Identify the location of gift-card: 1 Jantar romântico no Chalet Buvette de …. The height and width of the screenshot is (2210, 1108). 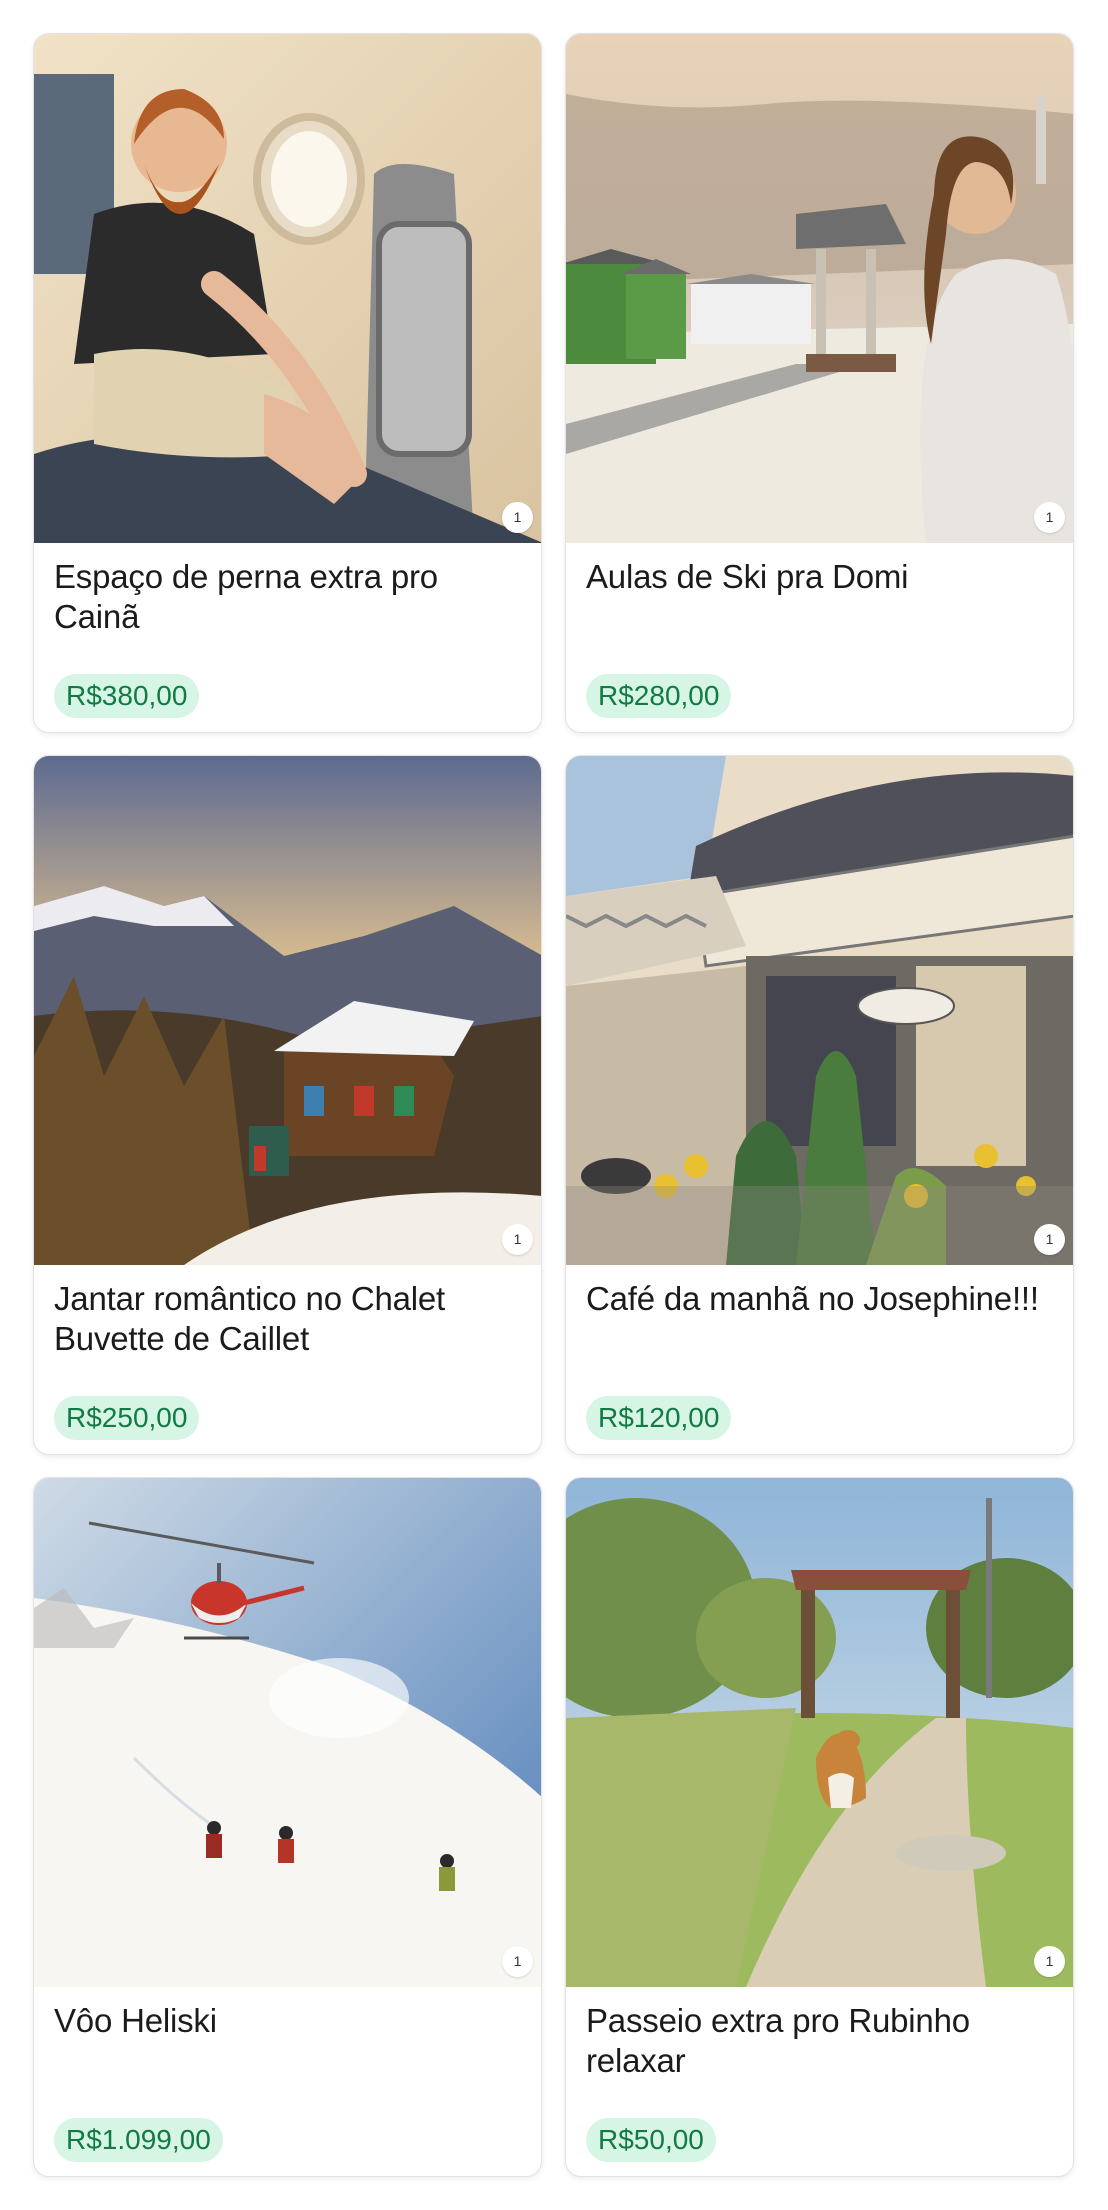
(287, 1105).